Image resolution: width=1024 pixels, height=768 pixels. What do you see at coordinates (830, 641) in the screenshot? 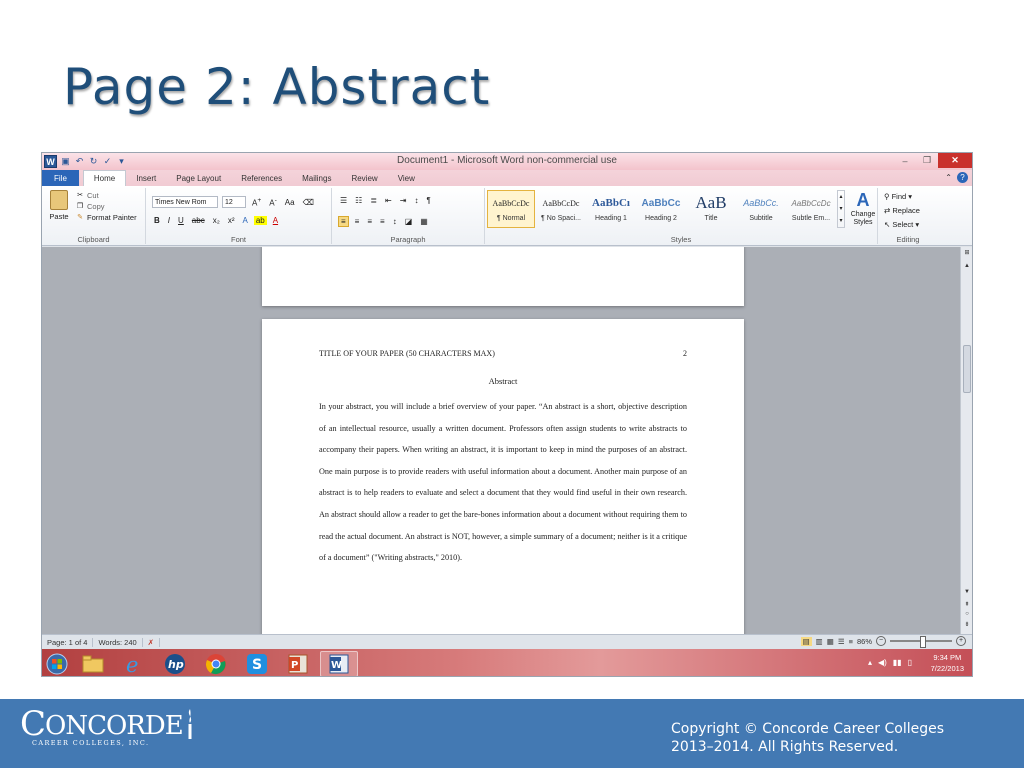
I see `web-layout-icon: ▦` at bounding box center [830, 641].